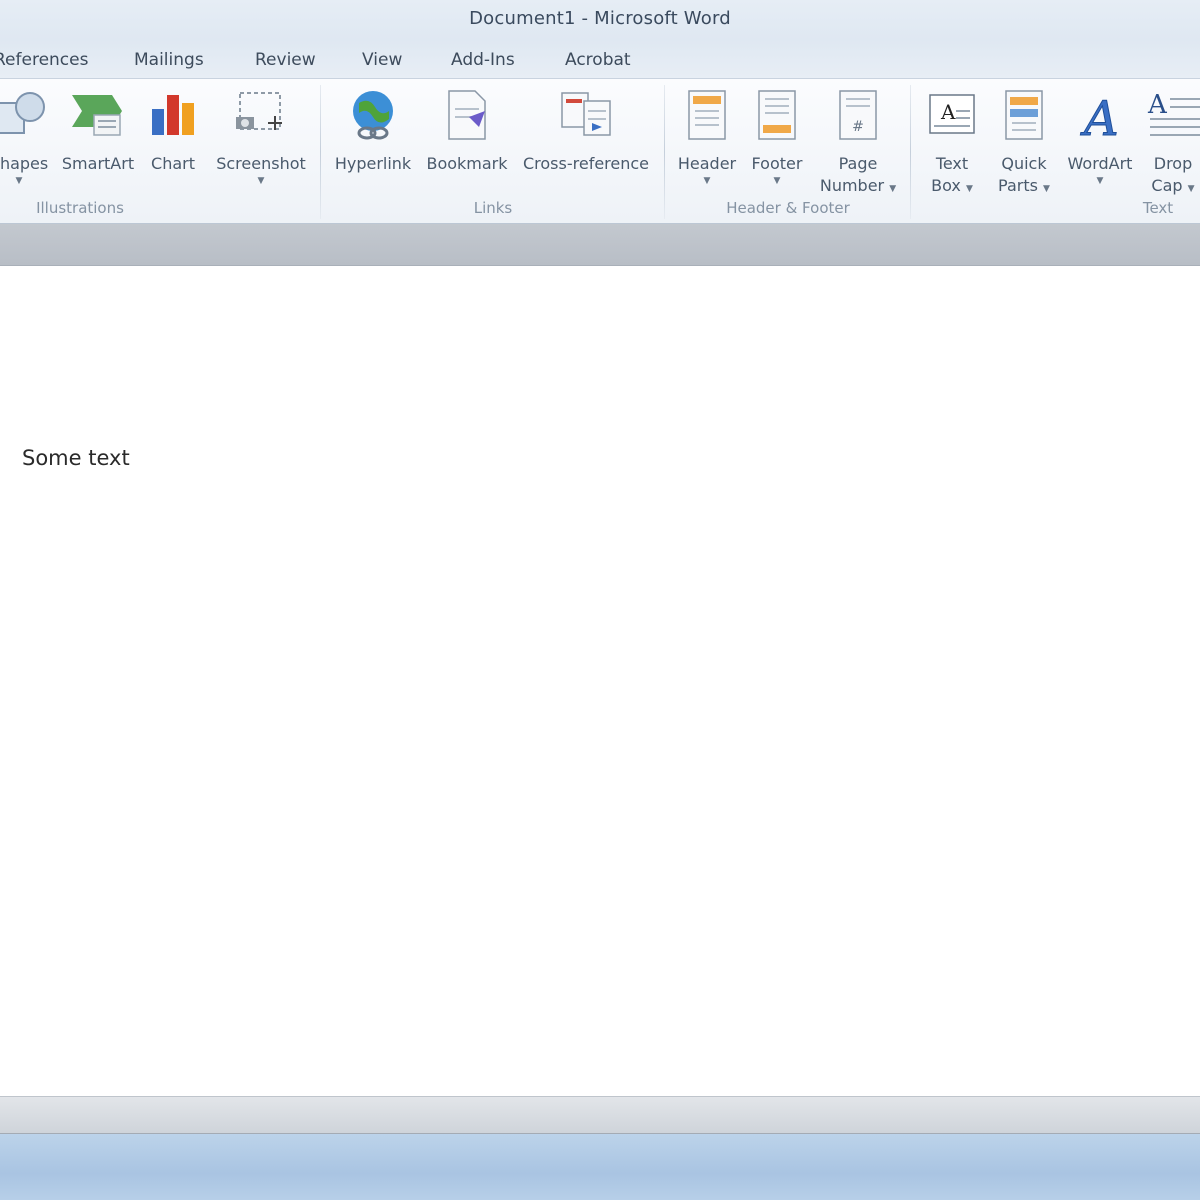 This screenshot has height=1200, width=1200. What do you see at coordinates (382, 60) in the screenshot?
I see `tab-view: View` at bounding box center [382, 60].